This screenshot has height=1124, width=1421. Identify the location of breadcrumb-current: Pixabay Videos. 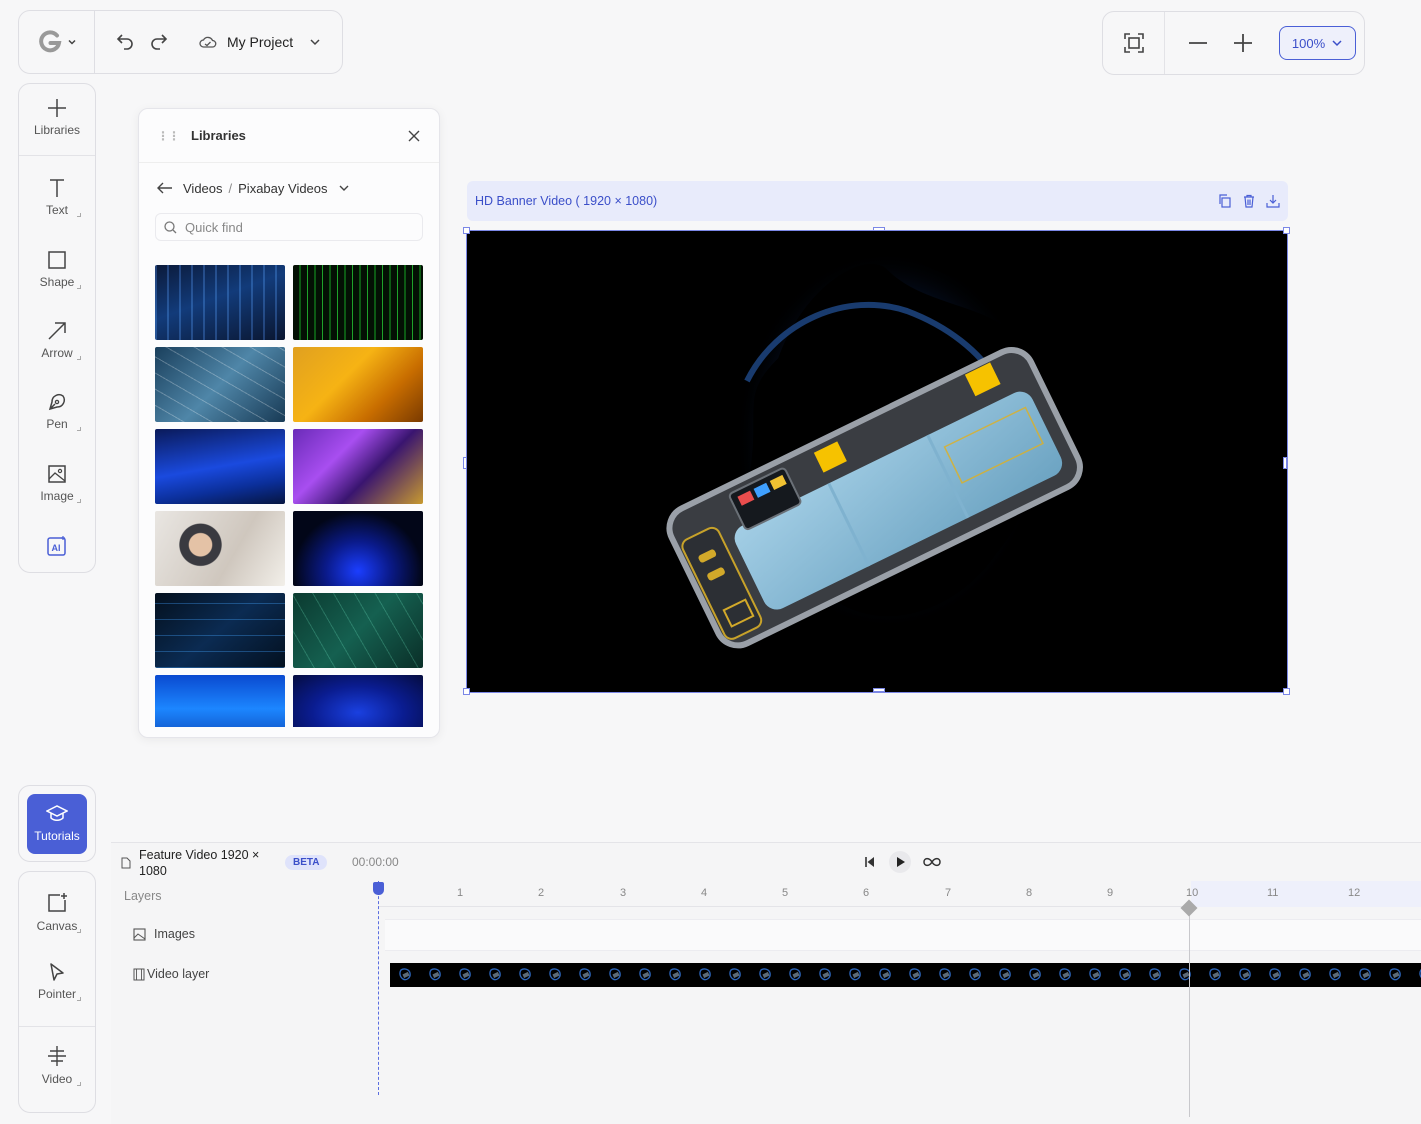
(282, 188).